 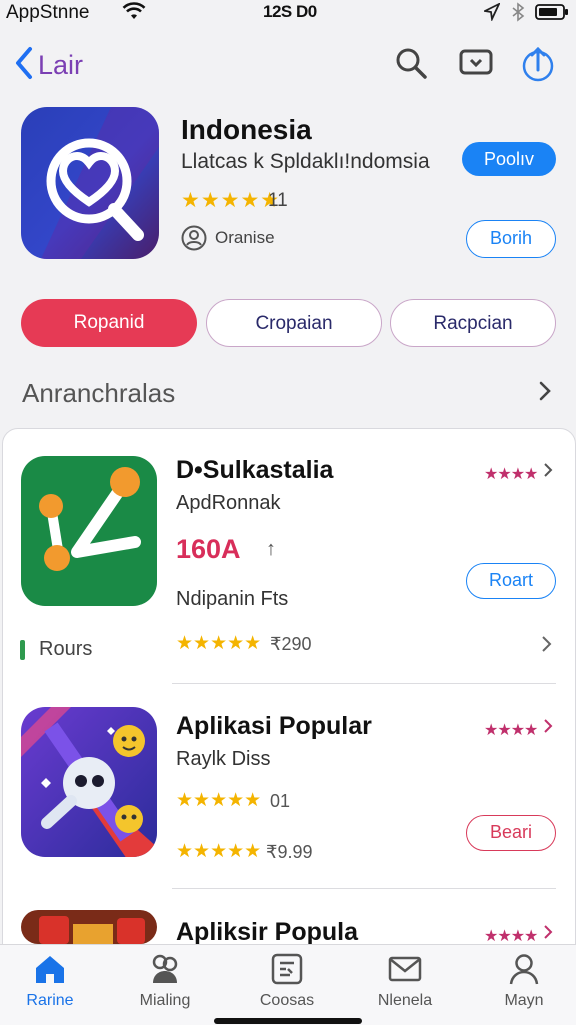 I want to click on featured-rating-count: 11, so click(x=278, y=200).